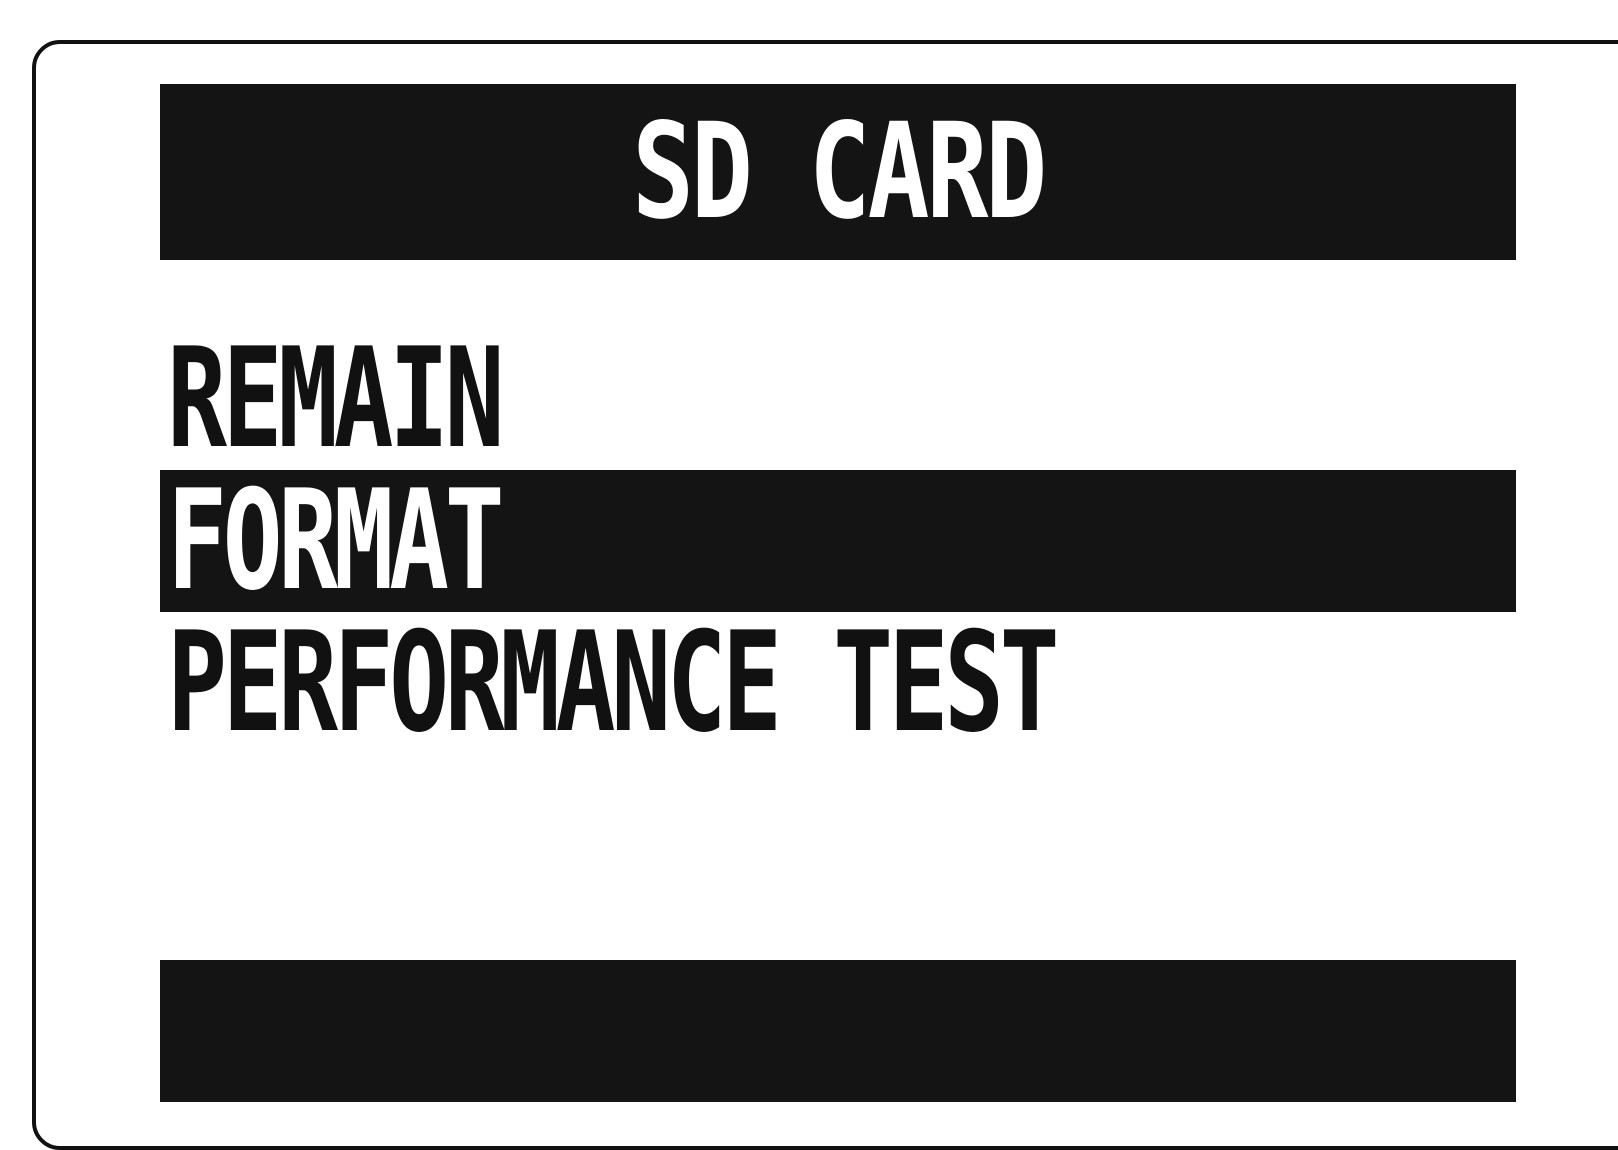 This screenshot has width=1618, height=1150. Describe the element at coordinates (838, 1031) in the screenshot. I see `bottom-status-bar` at that location.